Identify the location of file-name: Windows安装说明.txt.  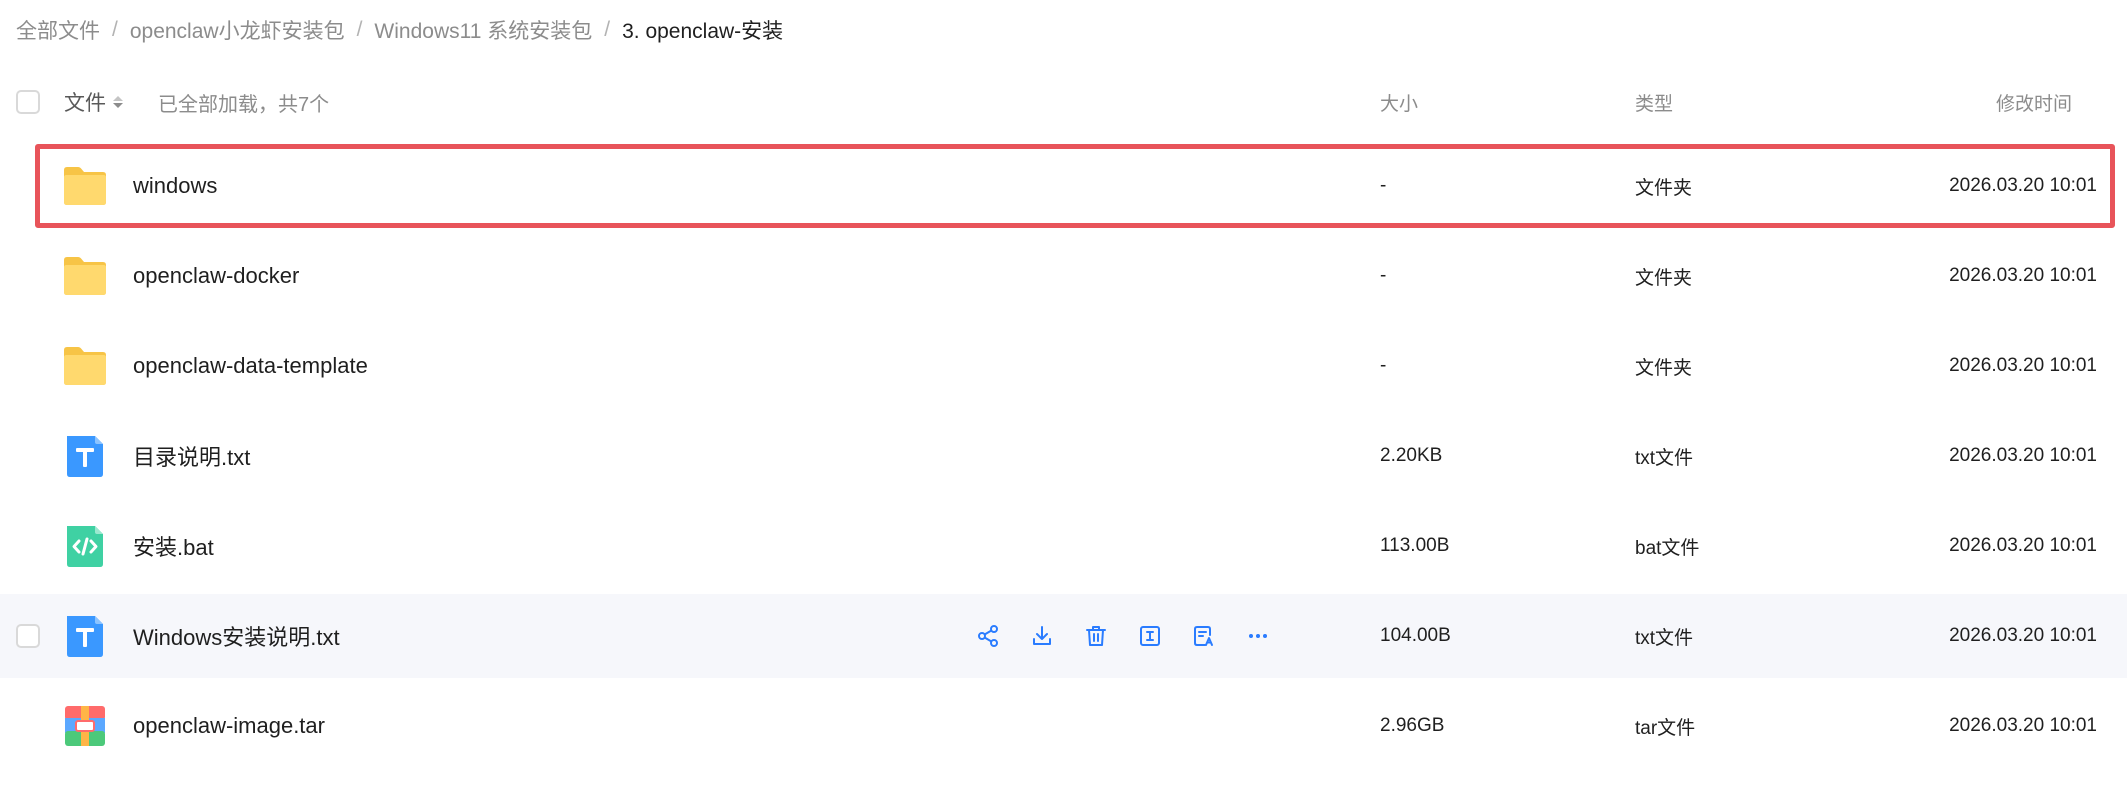
(236, 636).